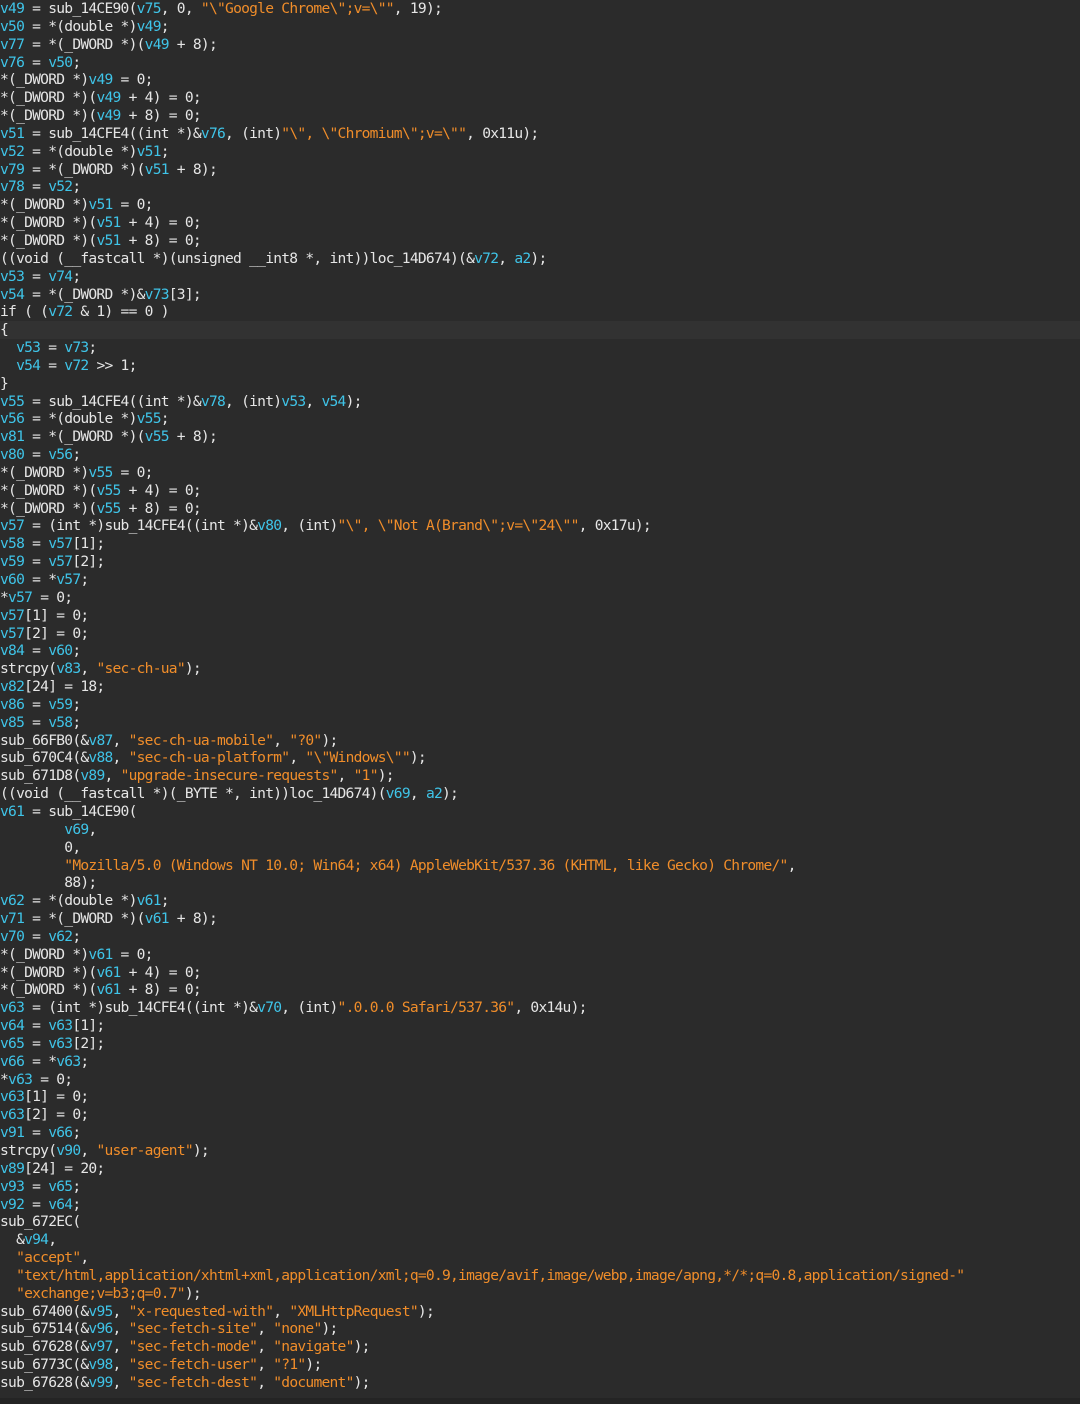 Image resolution: width=1080 pixels, height=1404 pixels. Describe the element at coordinates (68, 1150) in the screenshot. I see `code-identifier: v90` at that location.